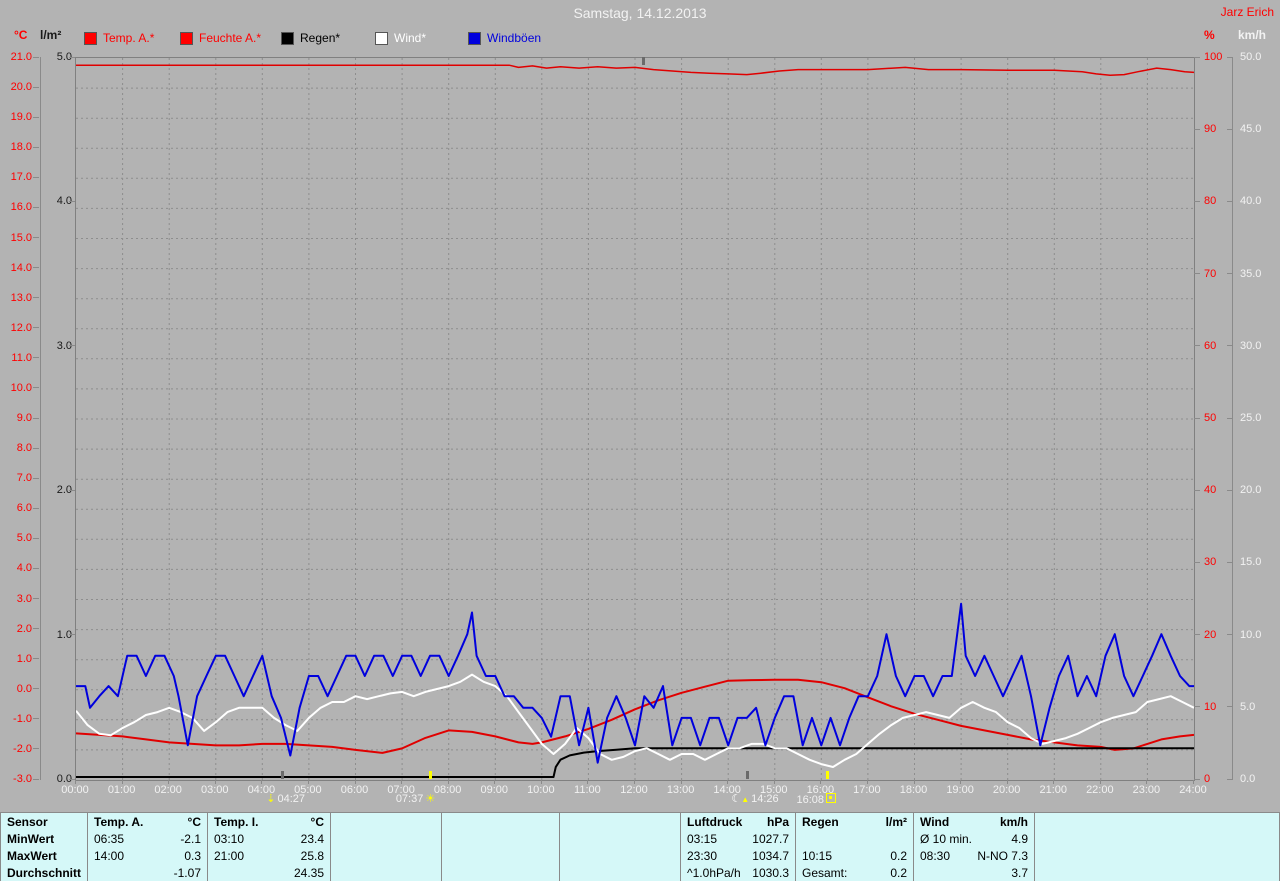 This screenshot has height=881, width=1280. Describe the element at coordinates (1193, 790) in the screenshot. I see `x-axis-tick-label: 24:00` at that location.